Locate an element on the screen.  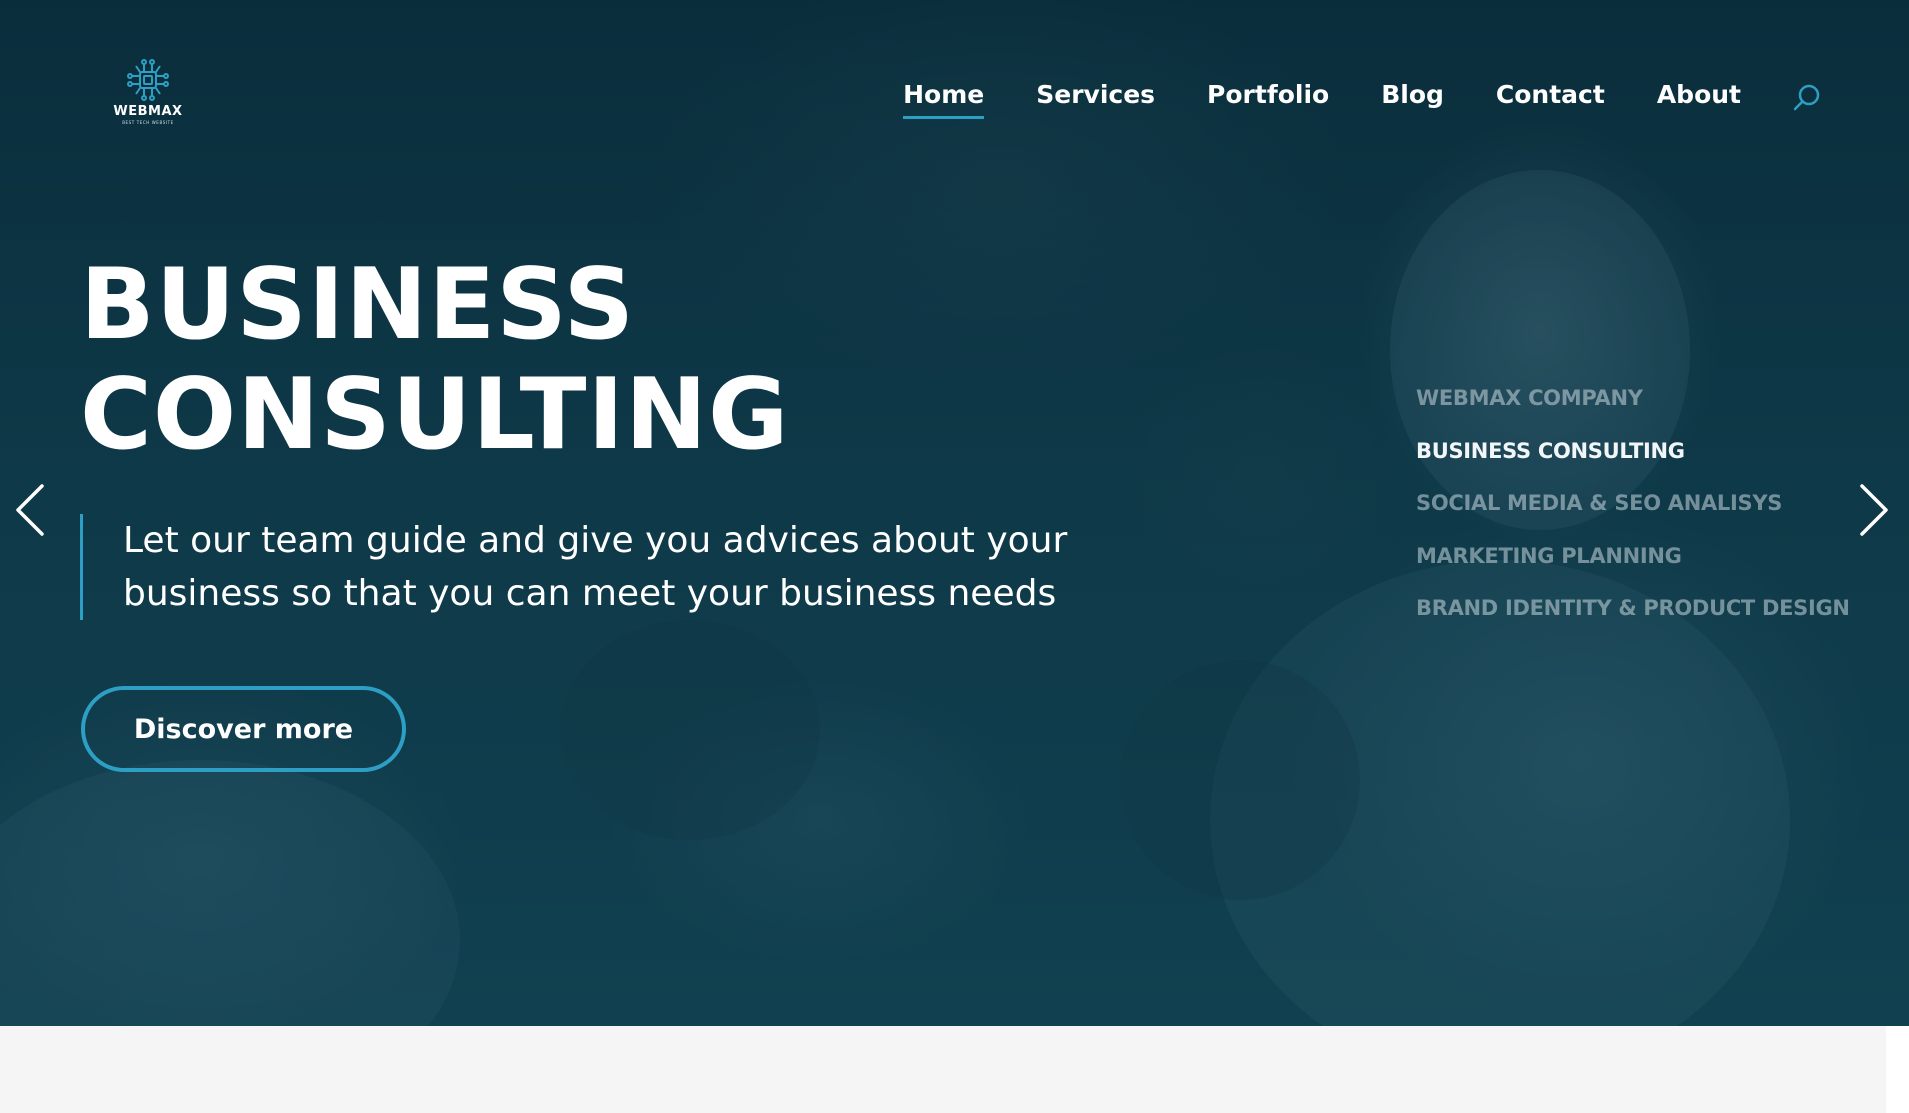
next-section is located at coordinates (943, 1069).